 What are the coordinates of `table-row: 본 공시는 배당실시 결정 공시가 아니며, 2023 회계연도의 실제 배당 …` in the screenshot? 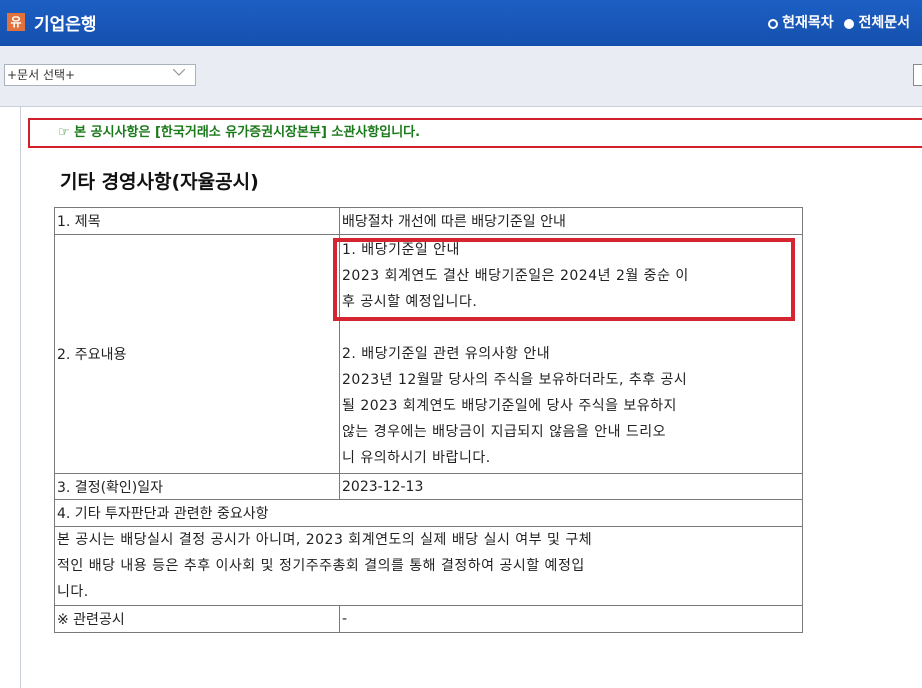 It's located at (428, 566).